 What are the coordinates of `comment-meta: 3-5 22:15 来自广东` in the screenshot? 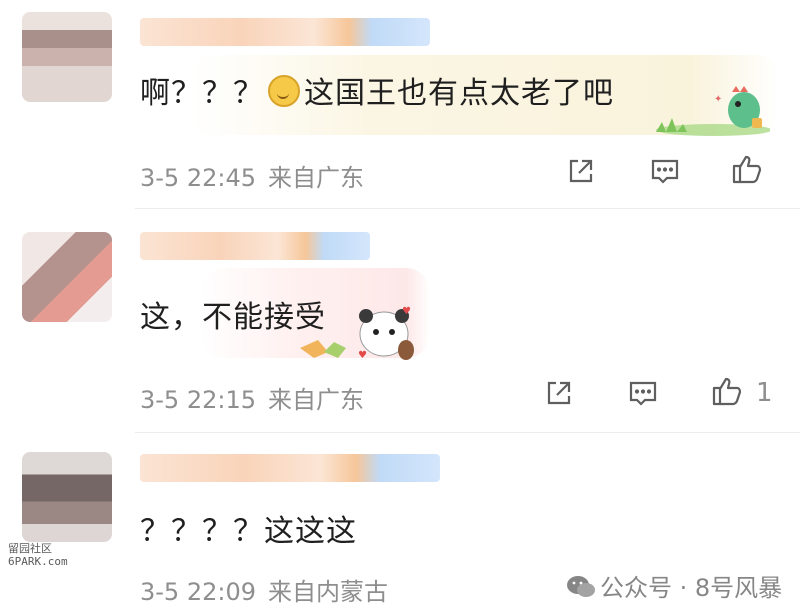 It's located at (252, 397).